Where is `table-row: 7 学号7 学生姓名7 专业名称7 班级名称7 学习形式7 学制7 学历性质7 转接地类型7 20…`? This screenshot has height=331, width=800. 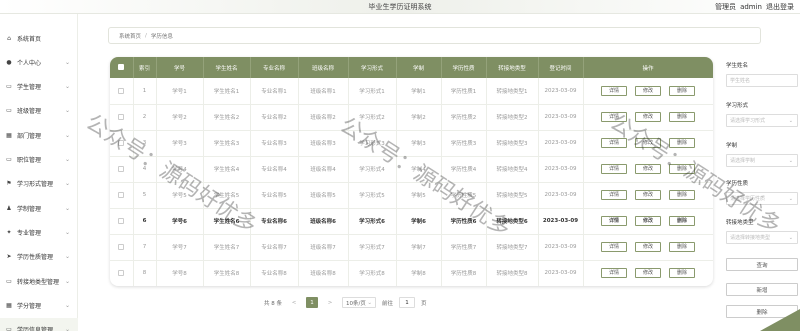 table-row: 7 学号7 学生姓名7 专业名称7 班级名称7 学习形式7 学制7 学历性质7 转接地类型7 20… is located at coordinates (411, 247).